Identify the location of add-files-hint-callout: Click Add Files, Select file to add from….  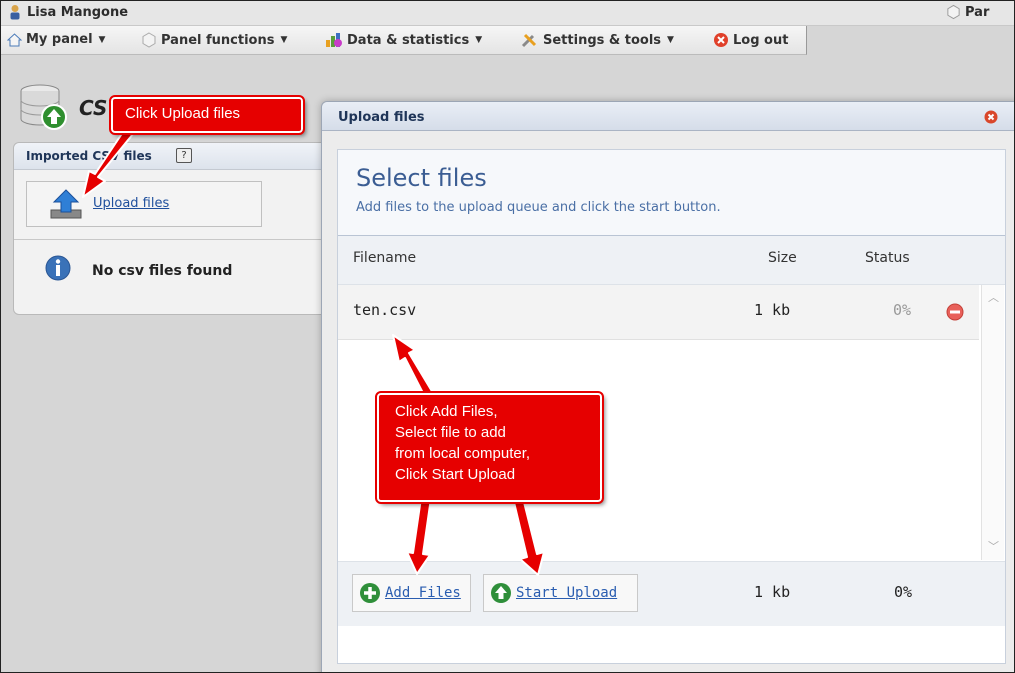
(489, 447).